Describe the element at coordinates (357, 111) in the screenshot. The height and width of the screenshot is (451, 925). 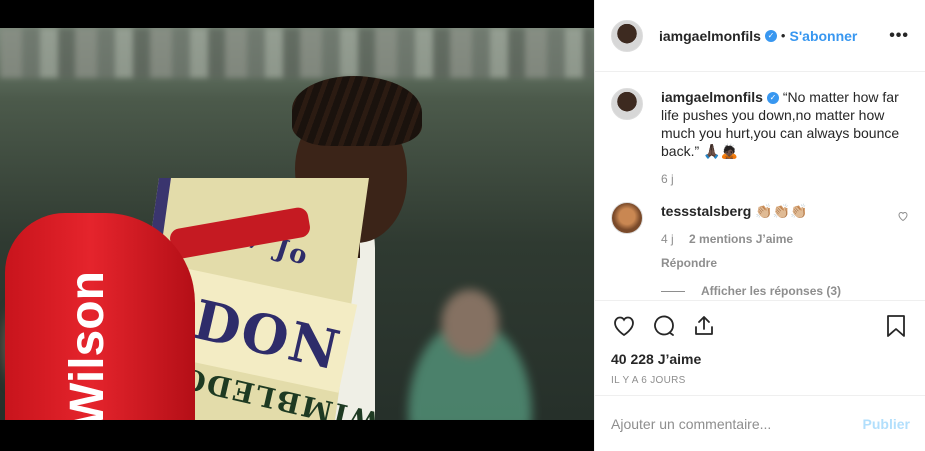
I see `photo-player-hair` at that location.